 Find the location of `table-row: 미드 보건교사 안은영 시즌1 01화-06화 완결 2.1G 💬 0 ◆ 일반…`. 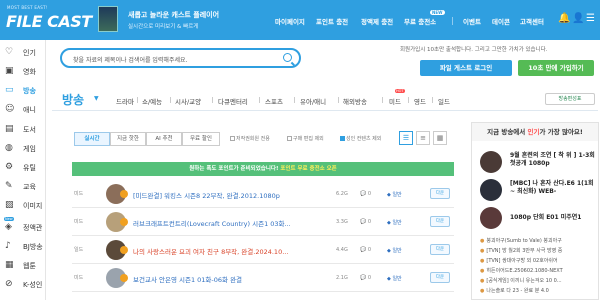

table-row: 미드 보건교사 안은영 시즌1 01화-06화 완결 2.1G 💬 0 ◆ 일반… is located at coordinates (263, 279).